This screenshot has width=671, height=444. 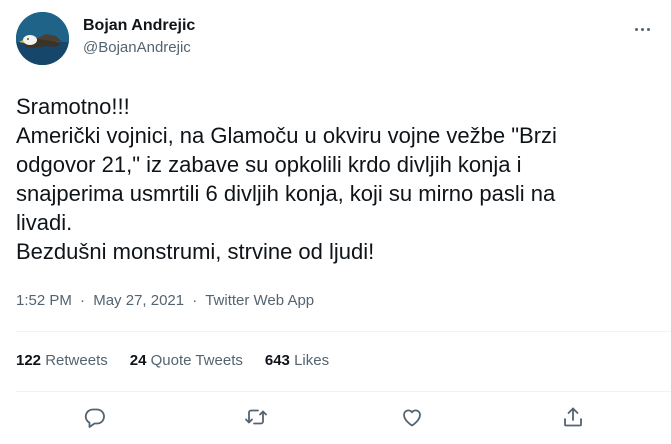 What do you see at coordinates (139, 26) in the screenshot?
I see `display-name: Bojan Andrejic` at bounding box center [139, 26].